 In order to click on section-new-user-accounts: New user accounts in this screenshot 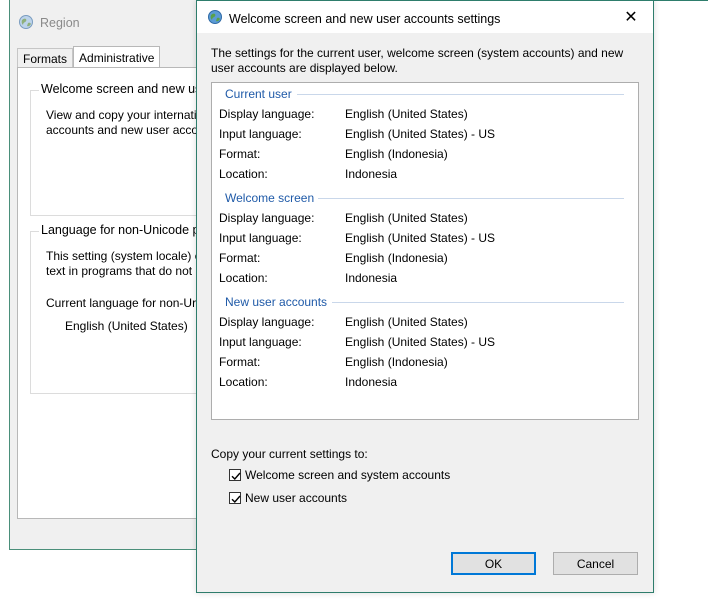, I will do `click(276, 302)`.